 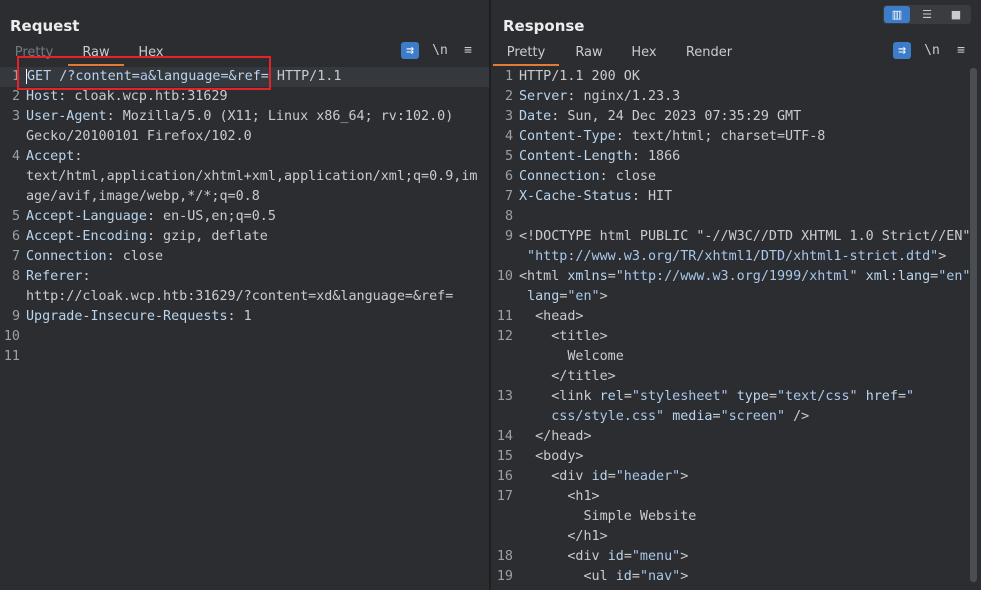 What do you see at coordinates (656, 156) in the screenshot?
I see `code-token: : 1866` at bounding box center [656, 156].